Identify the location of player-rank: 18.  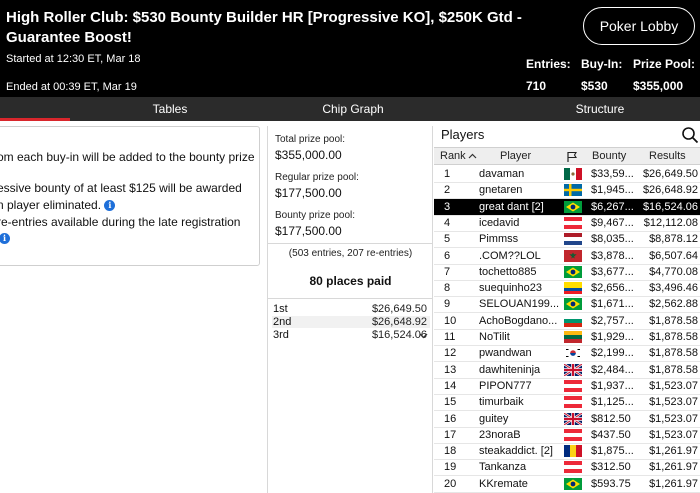
(450, 451).